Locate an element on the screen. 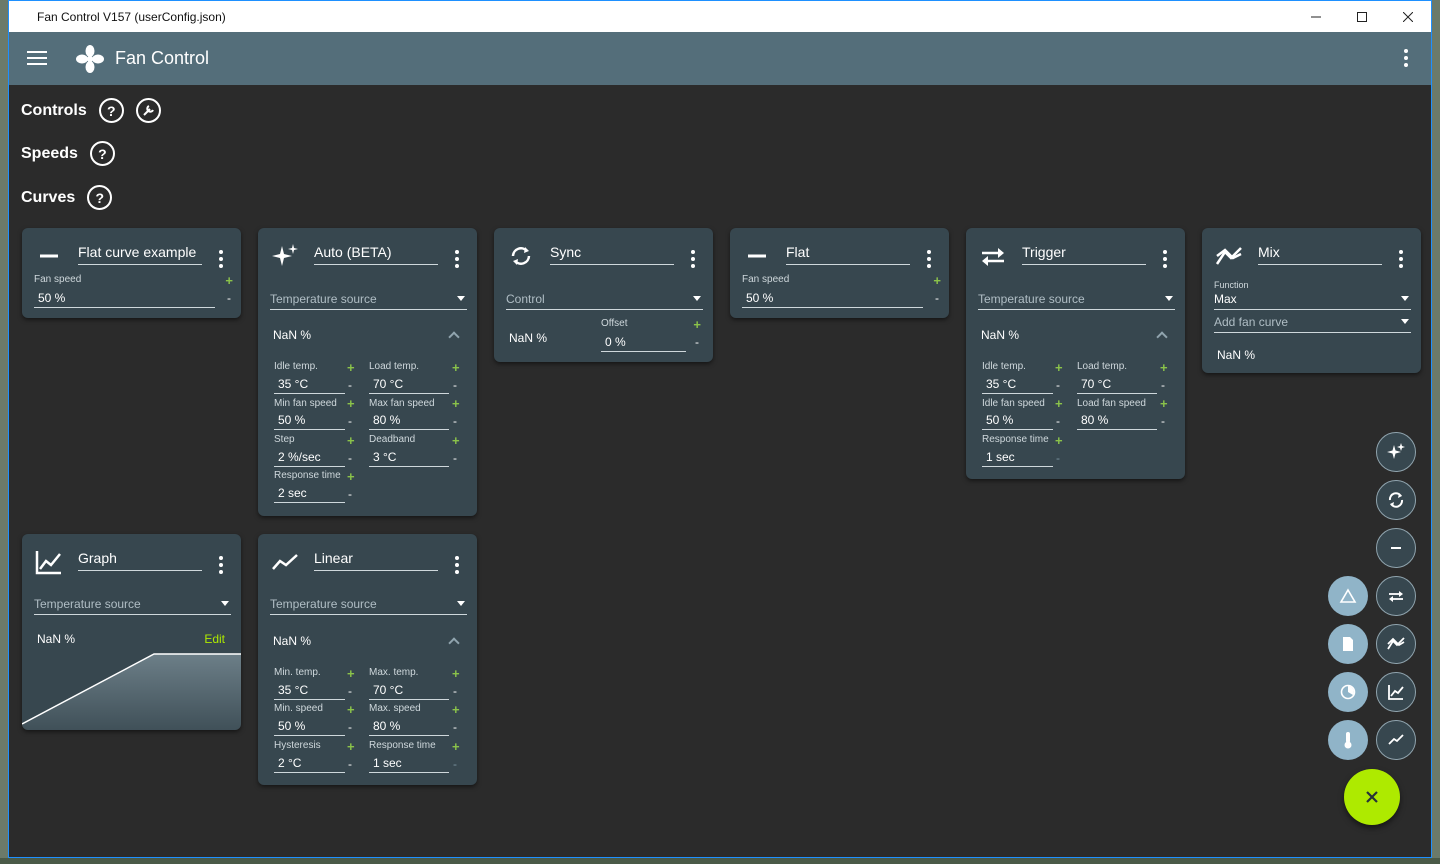 This screenshot has width=1440, height=864. menu-icon is located at coordinates (37, 58).